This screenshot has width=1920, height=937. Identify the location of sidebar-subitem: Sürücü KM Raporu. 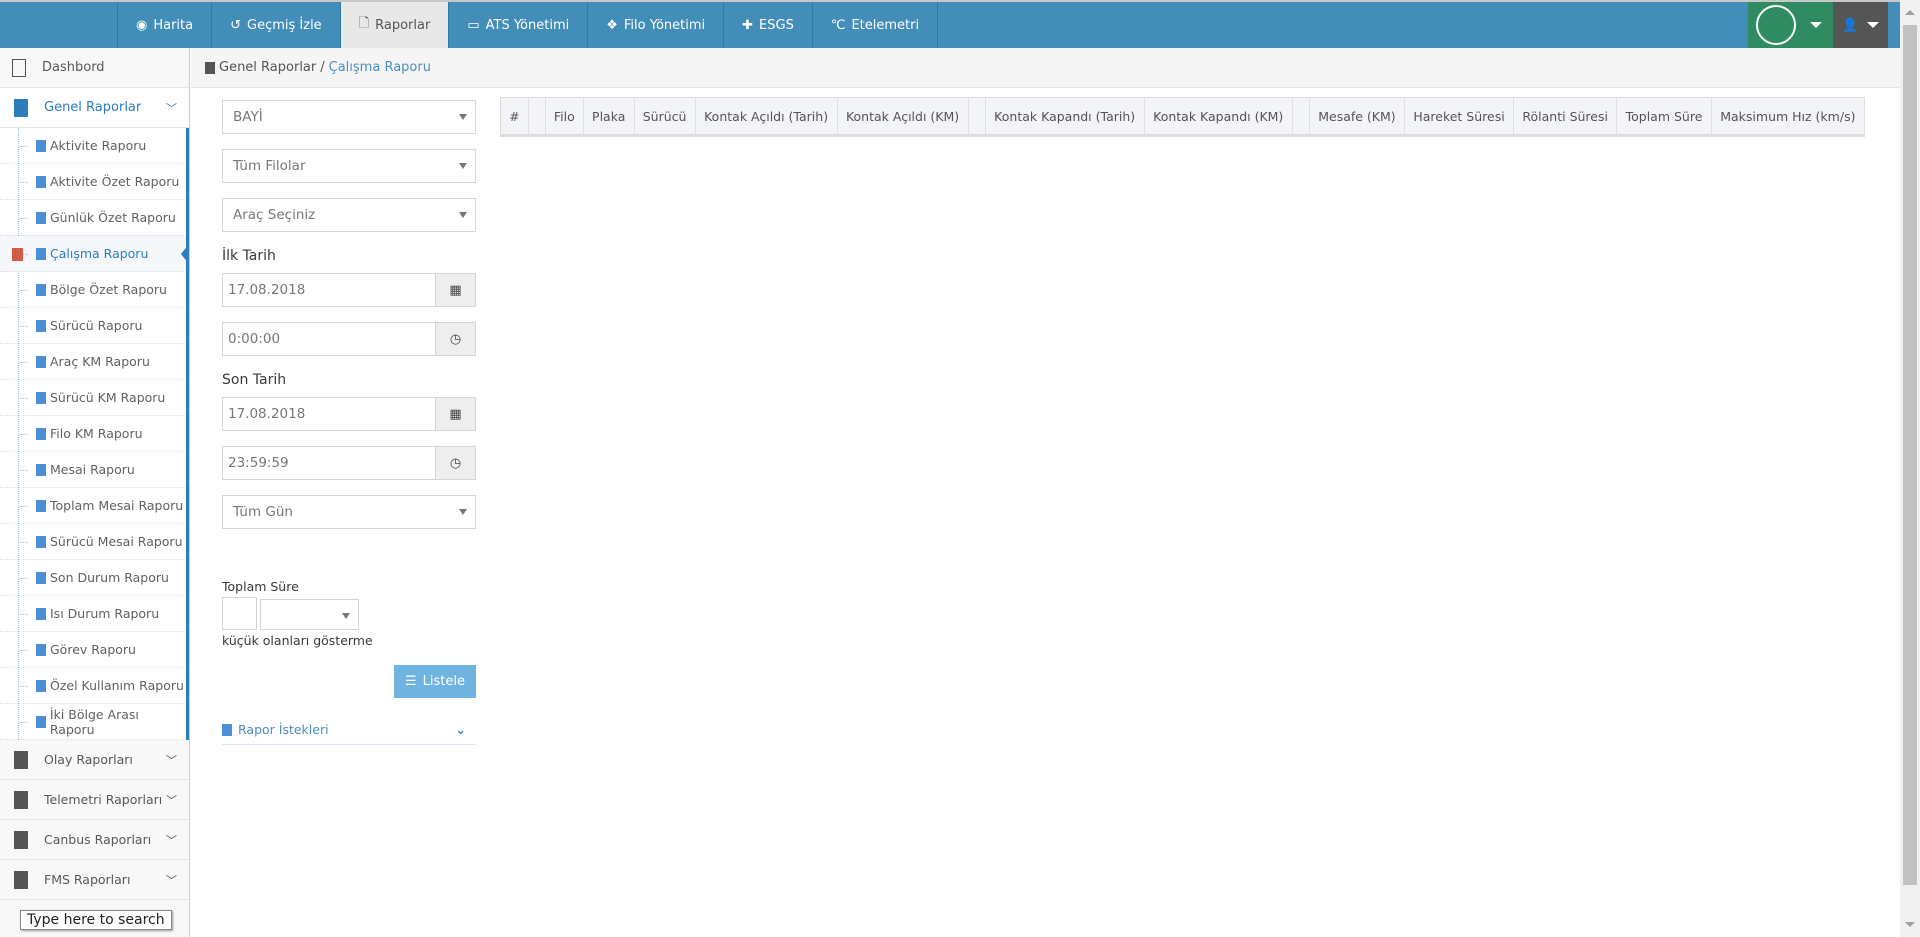
(93, 398).